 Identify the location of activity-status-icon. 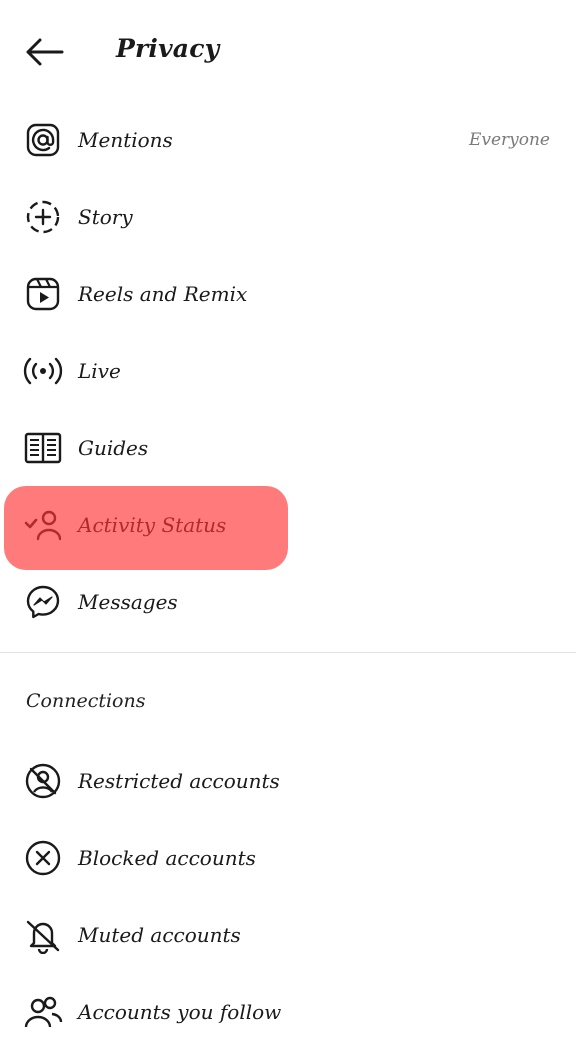
(43, 525).